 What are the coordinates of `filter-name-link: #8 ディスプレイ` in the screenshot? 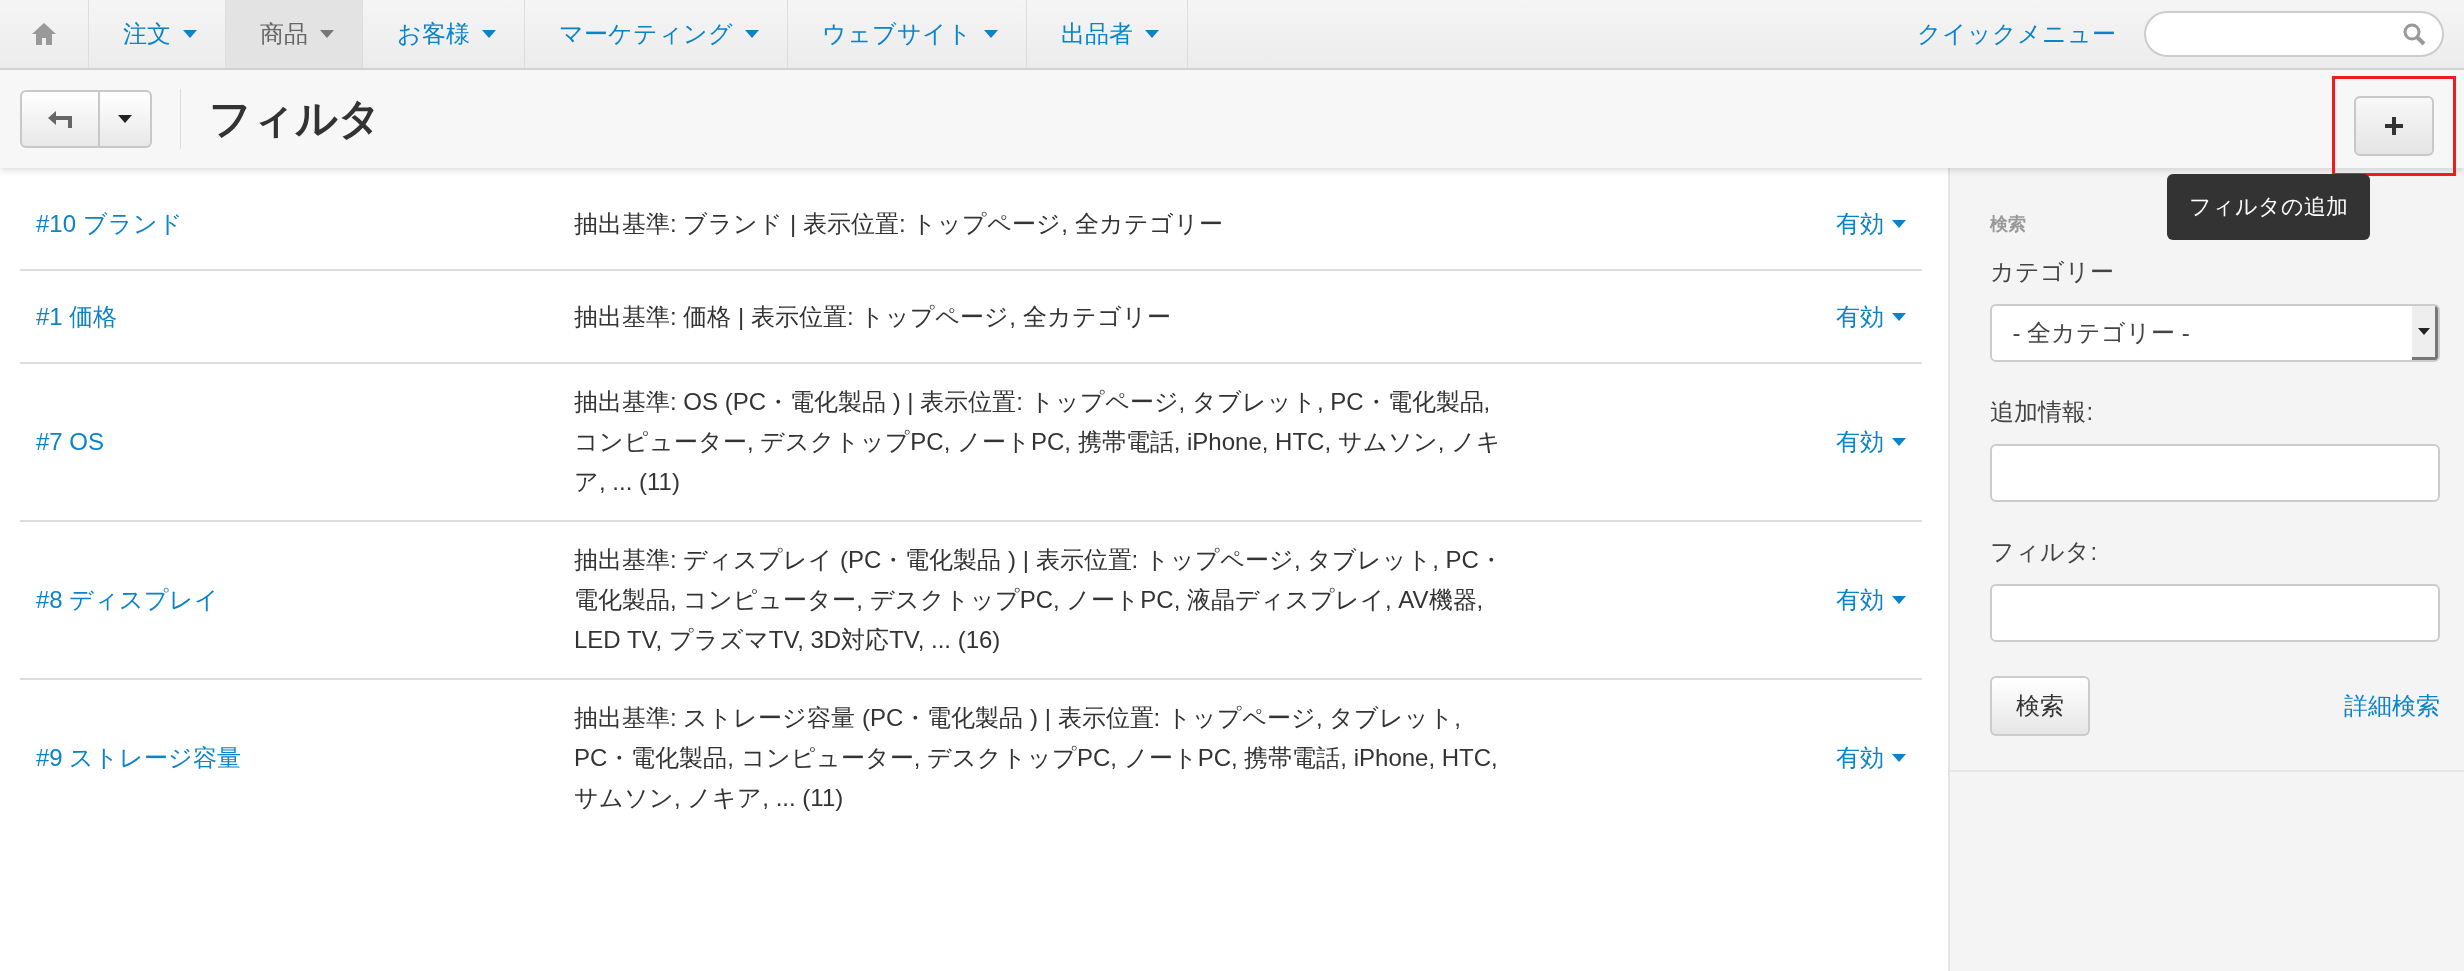 It's located at (305, 600).